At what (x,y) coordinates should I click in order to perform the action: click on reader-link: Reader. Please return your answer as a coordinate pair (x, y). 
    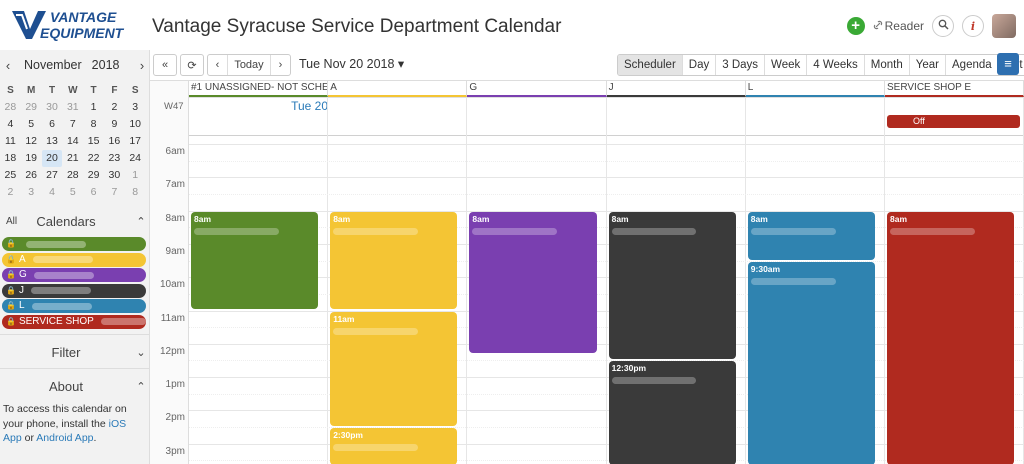
    Looking at the image, I should click on (898, 26).